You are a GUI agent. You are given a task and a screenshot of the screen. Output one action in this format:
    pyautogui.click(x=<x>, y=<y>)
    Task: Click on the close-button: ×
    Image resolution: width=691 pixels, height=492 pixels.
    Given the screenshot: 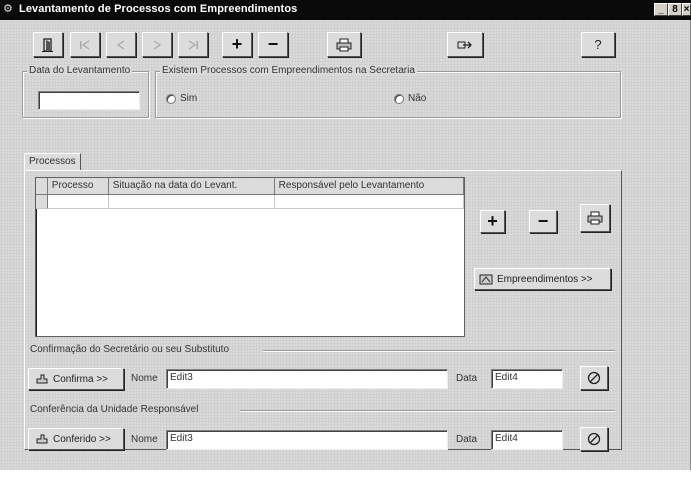 What is the action you would take?
    pyautogui.click(x=686, y=9)
    